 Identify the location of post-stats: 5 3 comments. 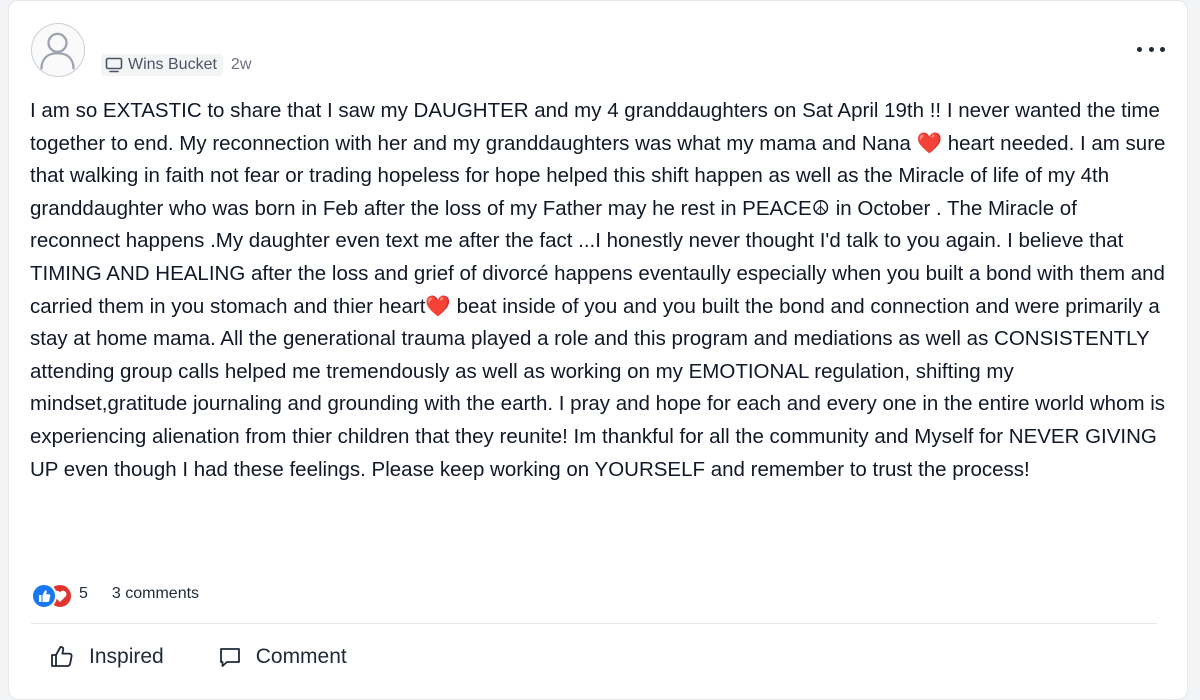
(115, 595).